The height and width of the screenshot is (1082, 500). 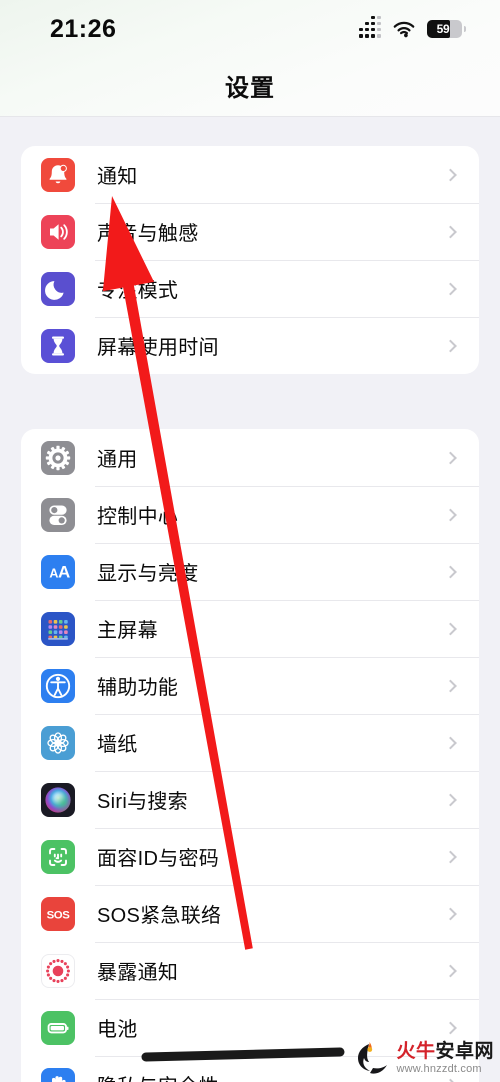 I want to click on display-brightness-aa-icon: A A, so click(x=58, y=571).